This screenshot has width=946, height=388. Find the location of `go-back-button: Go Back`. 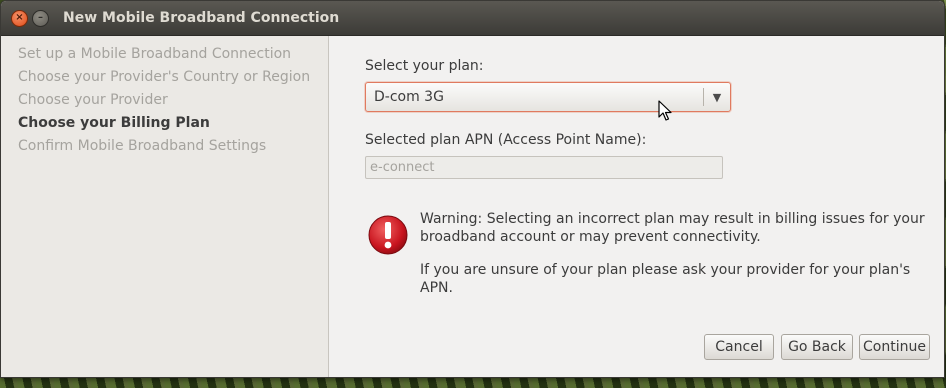

go-back-button: Go Back is located at coordinates (817, 347).